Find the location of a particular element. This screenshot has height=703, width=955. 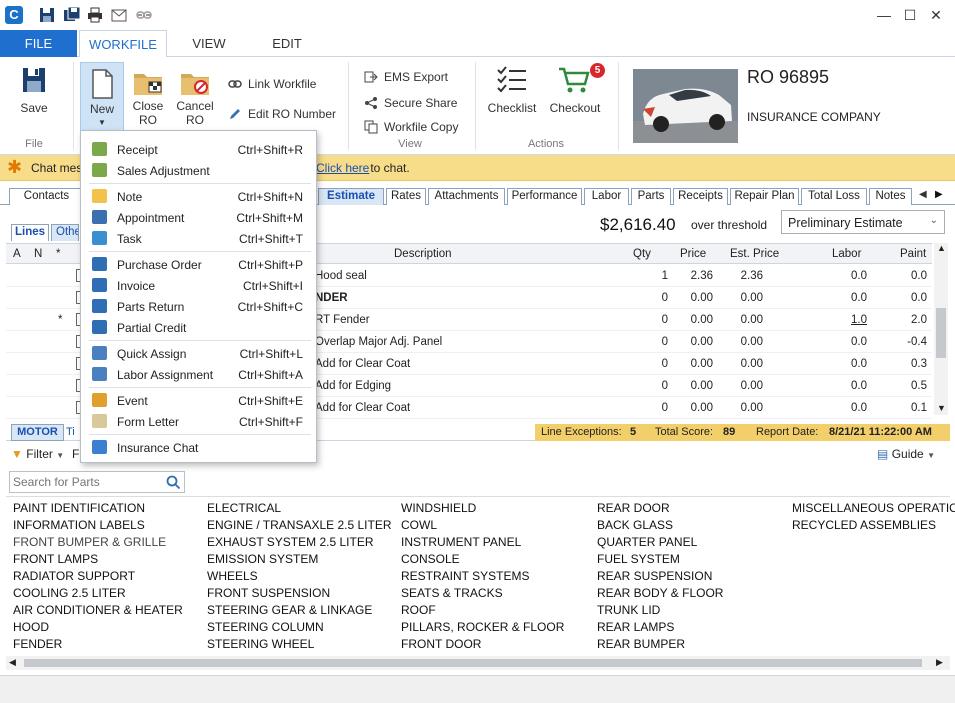

tab-estimate: Estimate is located at coordinates (351, 196).